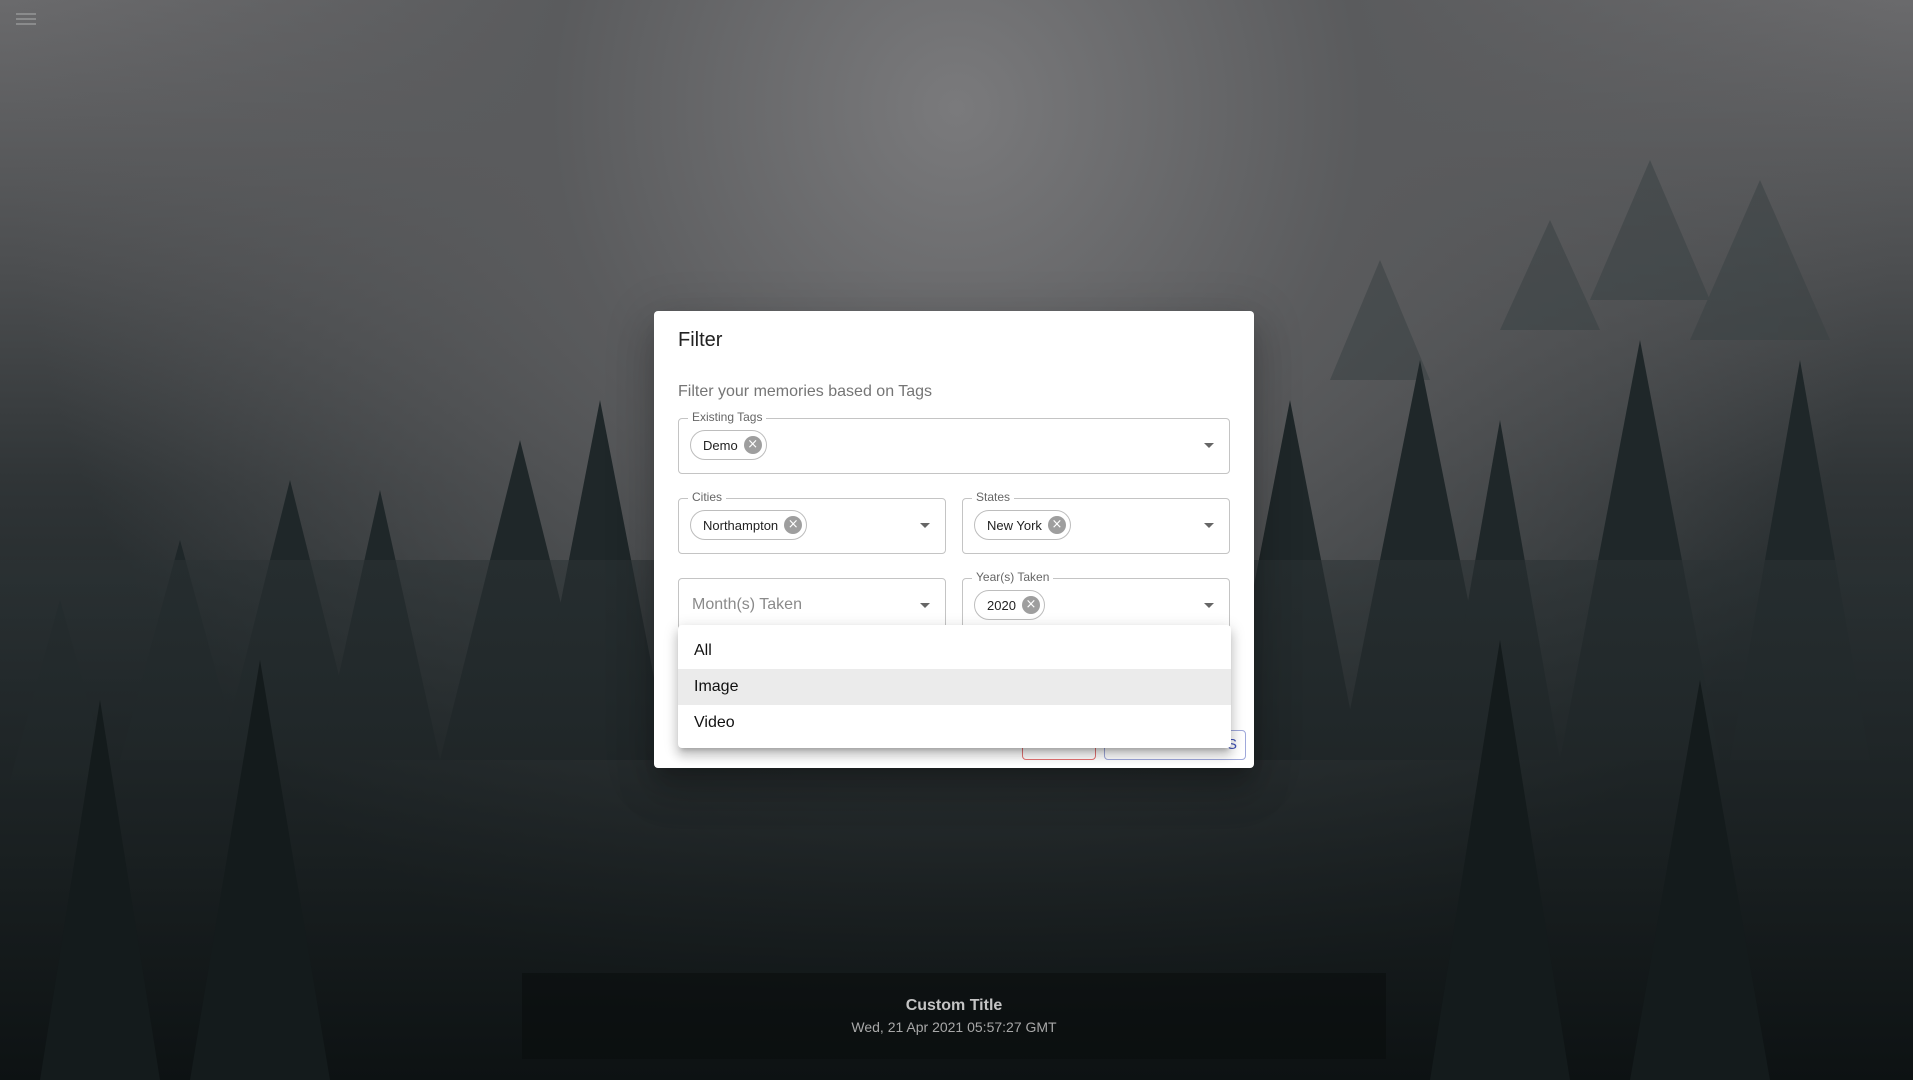 The image size is (1913, 1080). I want to click on years-label: Year(s) Taken, so click(1013, 577).